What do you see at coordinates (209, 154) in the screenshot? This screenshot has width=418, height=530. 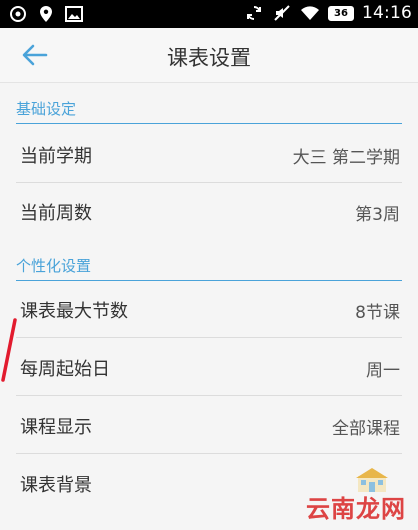 I see `row-current-semester: 当前学期 大三 第二学期` at bounding box center [209, 154].